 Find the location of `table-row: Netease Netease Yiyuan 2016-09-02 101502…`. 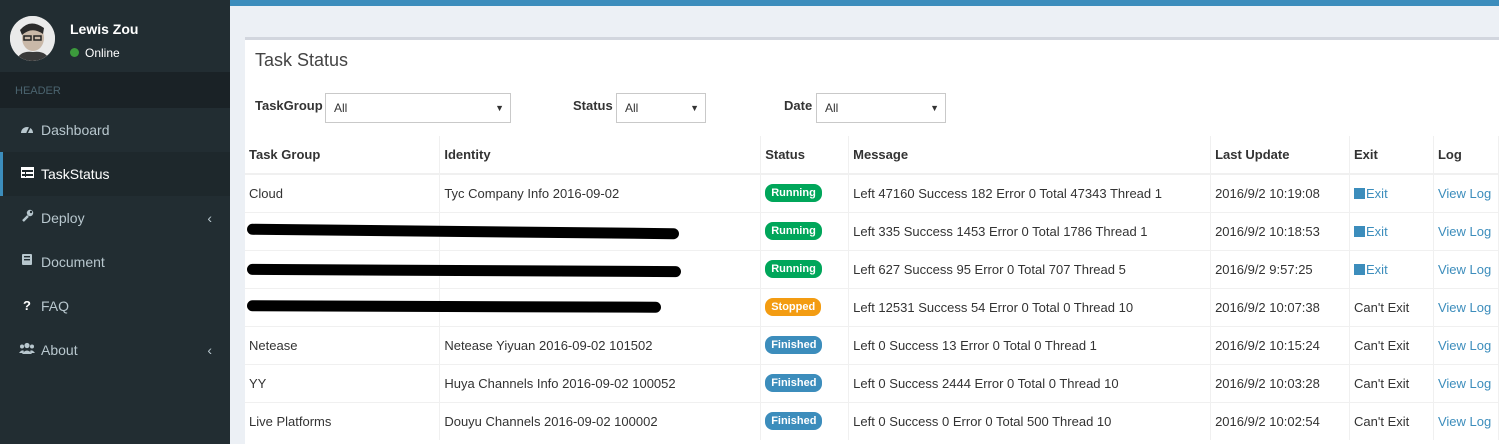

table-row: Netease Netease Yiyuan 2016-09-02 101502… is located at coordinates (872, 344).